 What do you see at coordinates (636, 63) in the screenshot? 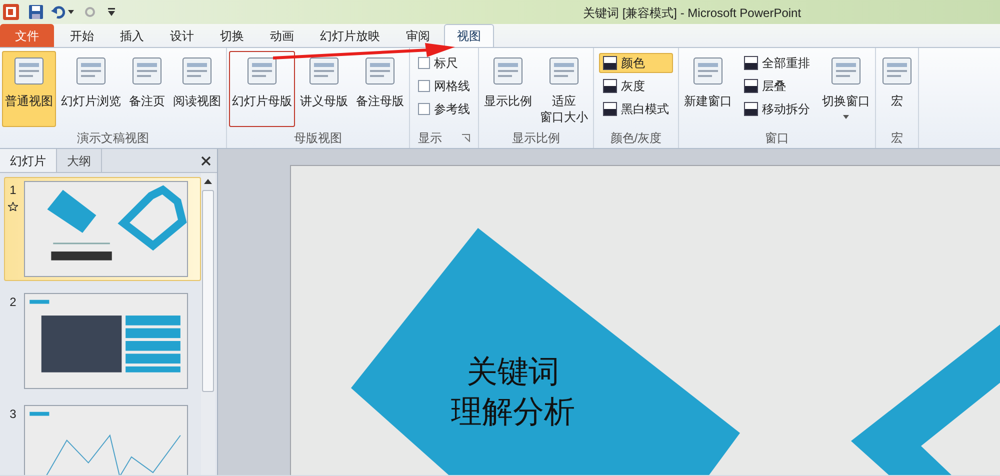
I see `ribbon-button: 颜色` at bounding box center [636, 63].